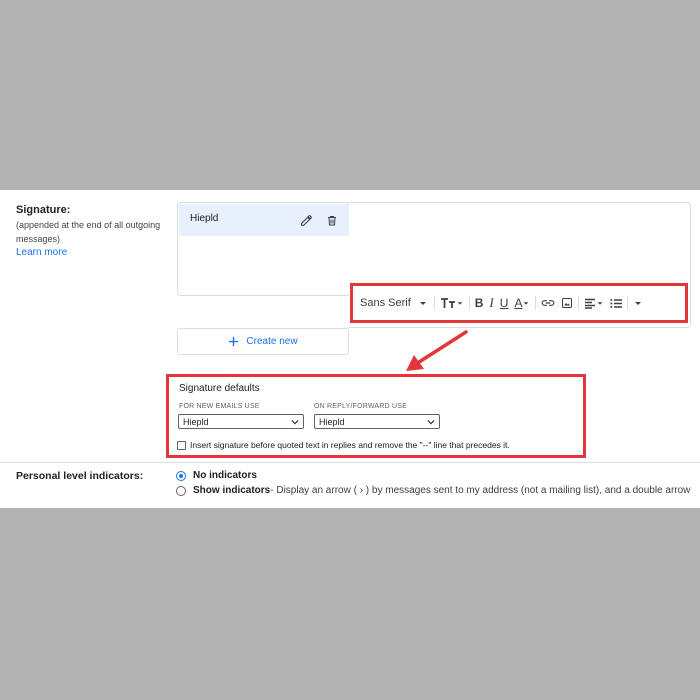 The image size is (700, 700). What do you see at coordinates (504, 303) in the screenshot?
I see `underline-button: U` at bounding box center [504, 303].